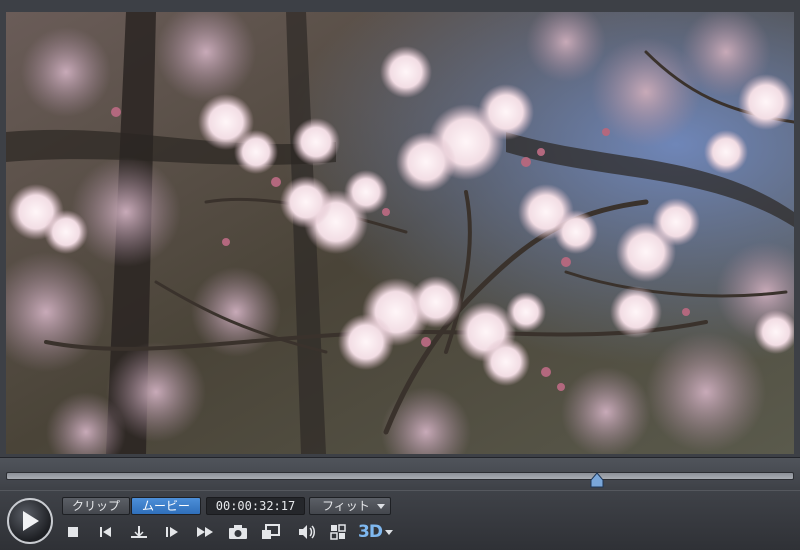 This screenshot has height=550, width=800. Describe the element at coordinates (370, 532) in the screenshot. I see `stereo-3d-label: 3D` at that location.